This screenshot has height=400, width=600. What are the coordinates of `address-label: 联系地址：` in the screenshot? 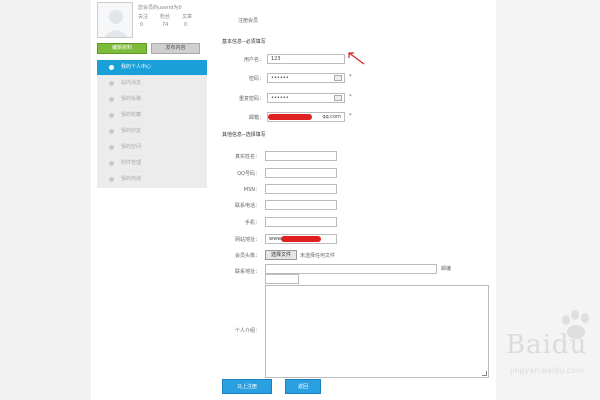 It's located at (247, 272).